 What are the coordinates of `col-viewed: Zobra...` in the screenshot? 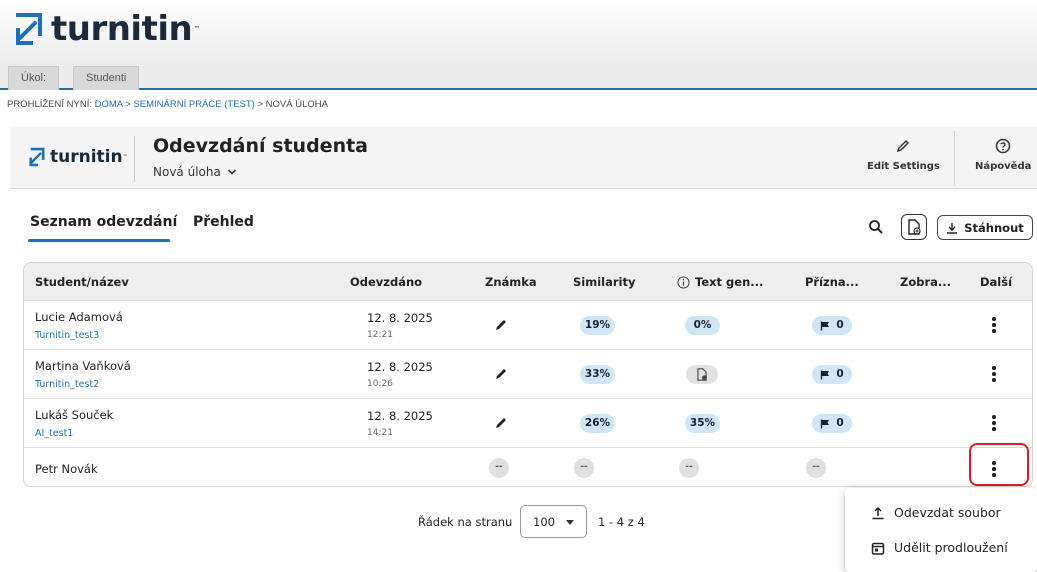 It's located at (925, 282).